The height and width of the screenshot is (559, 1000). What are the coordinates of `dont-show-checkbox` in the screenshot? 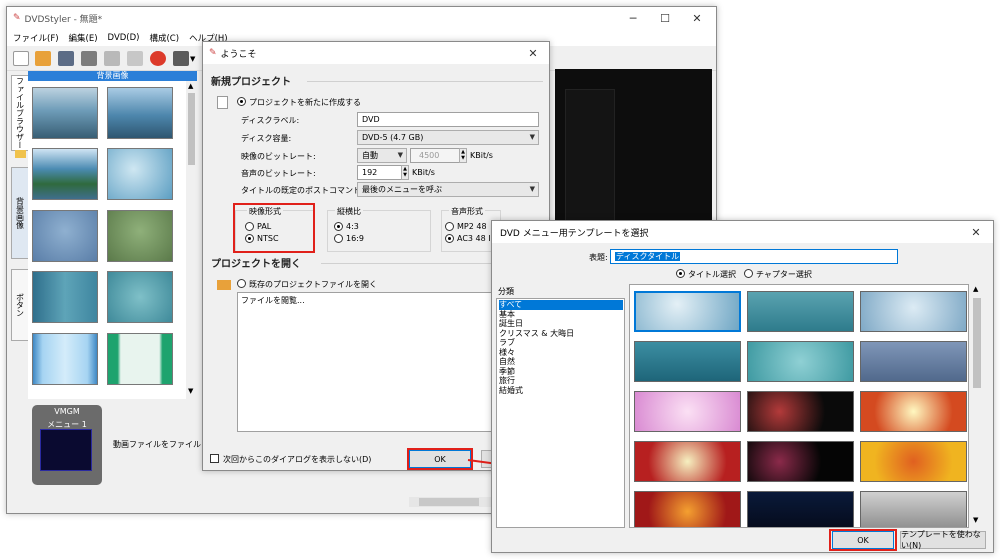 It's located at (214, 458).